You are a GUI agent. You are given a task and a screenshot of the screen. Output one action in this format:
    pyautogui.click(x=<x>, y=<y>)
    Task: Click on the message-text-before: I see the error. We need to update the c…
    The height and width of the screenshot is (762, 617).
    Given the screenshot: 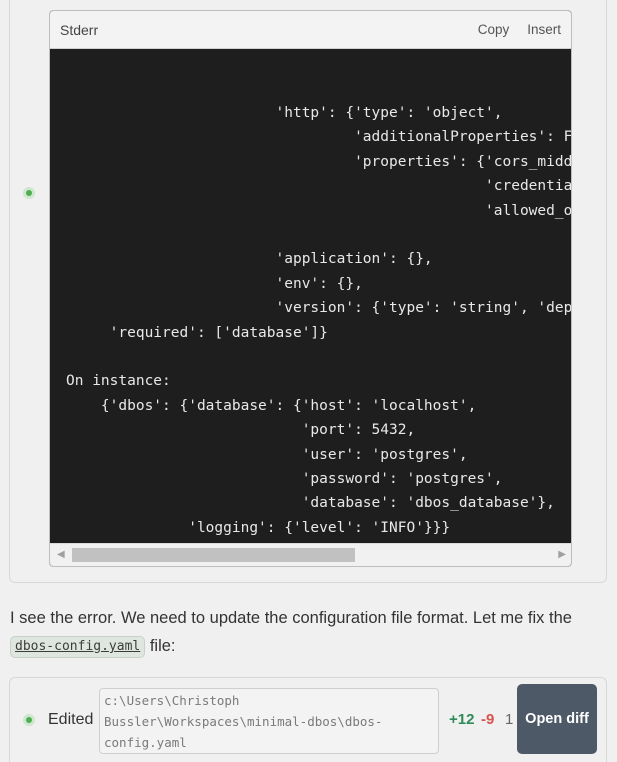 What is the action you would take?
    pyautogui.click(x=291, y=618)
    